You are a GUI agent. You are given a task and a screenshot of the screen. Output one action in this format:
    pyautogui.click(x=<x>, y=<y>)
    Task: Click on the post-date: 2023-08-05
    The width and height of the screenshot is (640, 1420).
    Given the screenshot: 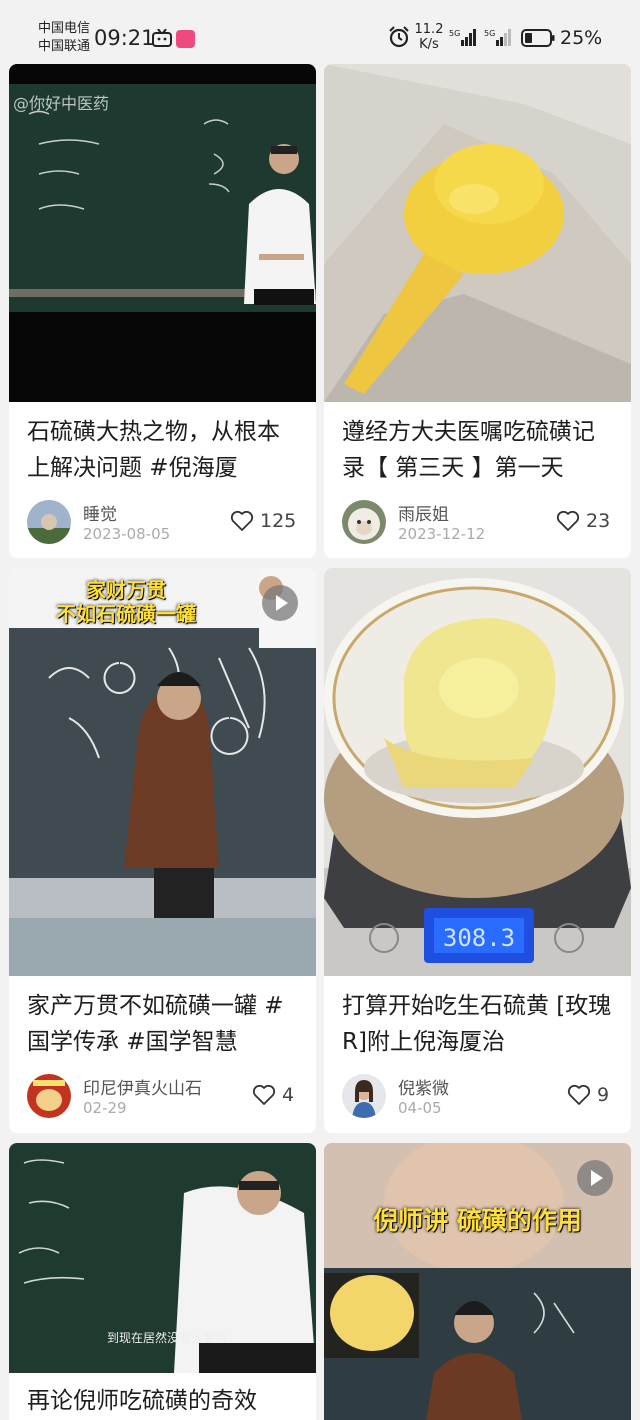 What is the action you would take?
    pyautogui.click(x=127, y=534)
    